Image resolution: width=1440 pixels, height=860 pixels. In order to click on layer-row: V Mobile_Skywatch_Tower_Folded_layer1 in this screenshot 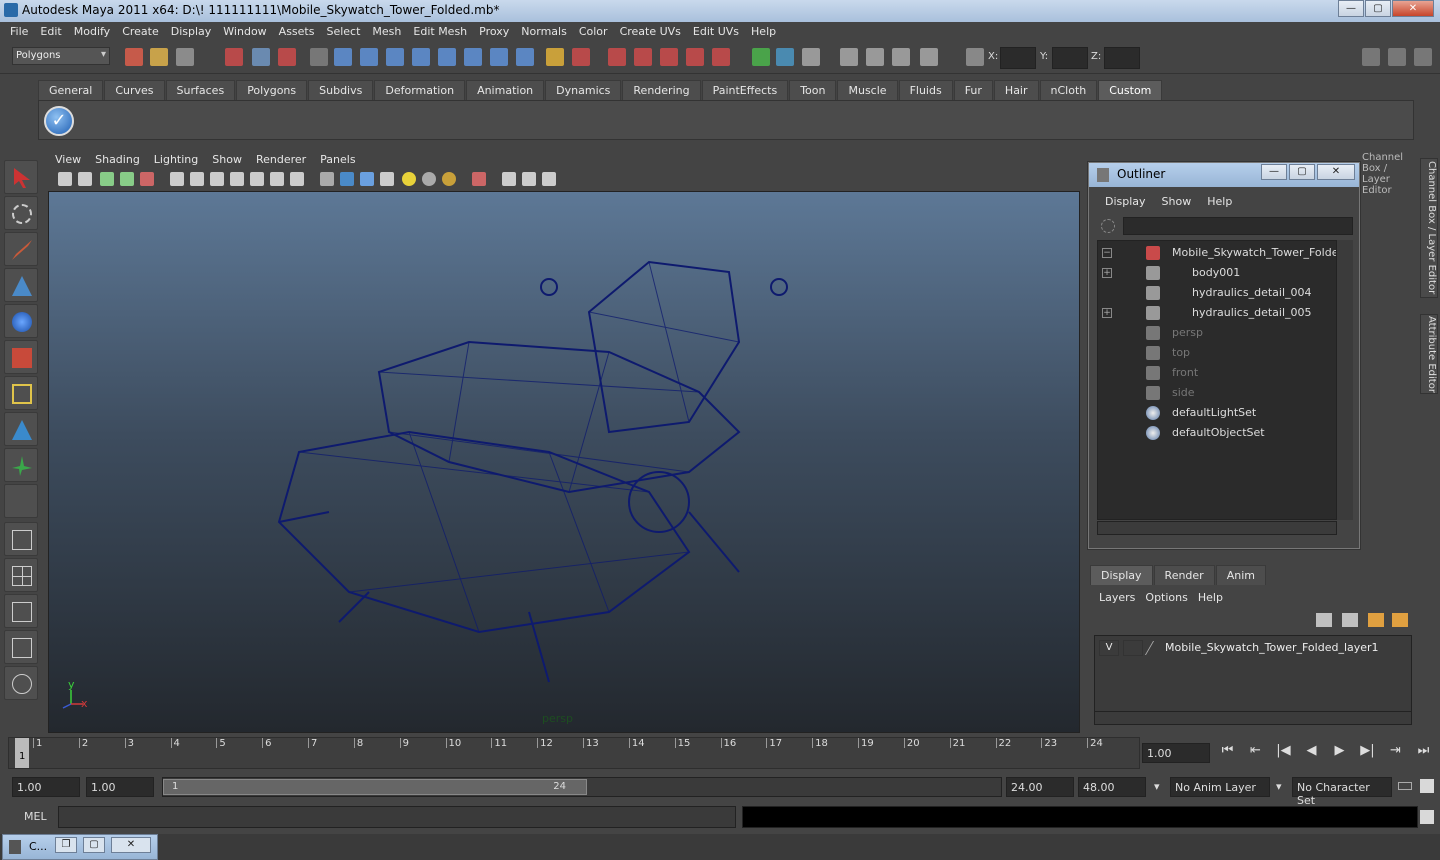, I will do `click(1253, 648)`.